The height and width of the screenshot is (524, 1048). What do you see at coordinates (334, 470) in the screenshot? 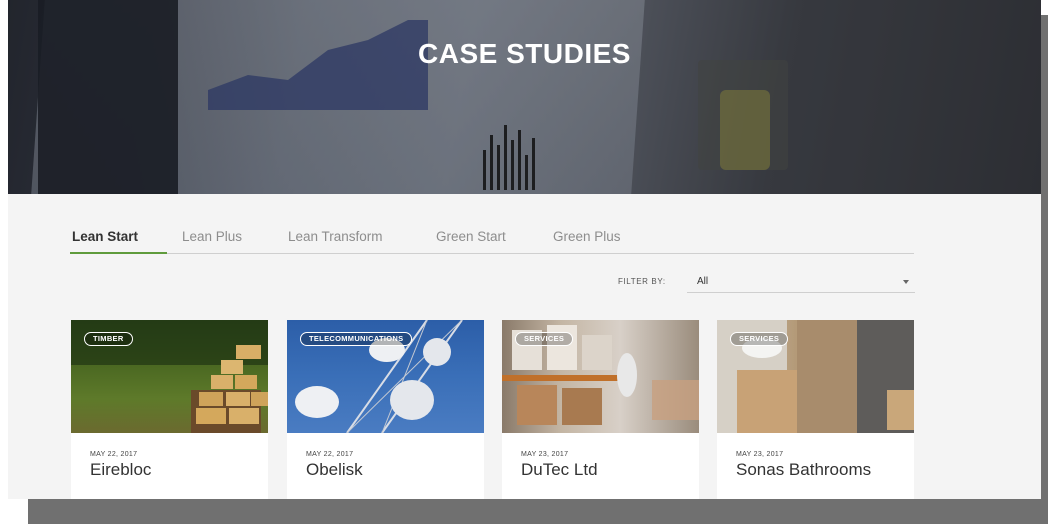
I see `case-study-title: Obelisk` at bounding box center [334, 470].